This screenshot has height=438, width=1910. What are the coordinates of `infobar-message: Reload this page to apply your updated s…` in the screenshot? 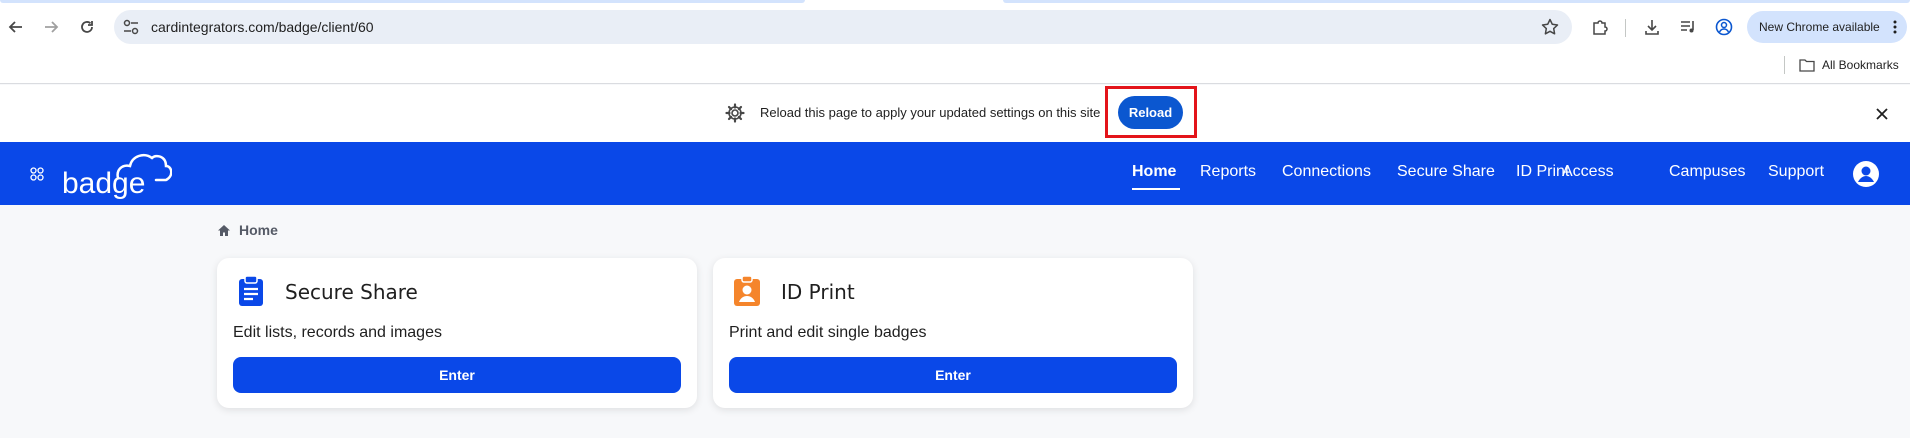 It's located at (930, 112).